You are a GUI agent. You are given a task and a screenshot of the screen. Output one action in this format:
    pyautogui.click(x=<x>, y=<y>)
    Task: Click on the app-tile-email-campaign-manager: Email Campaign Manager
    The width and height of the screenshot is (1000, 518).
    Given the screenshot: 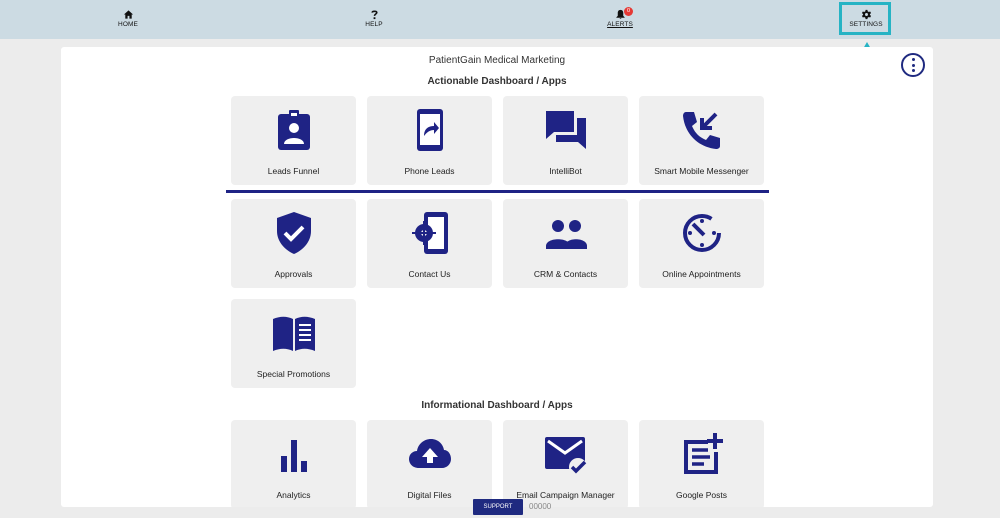 What is the action you would take?
    pyautogui.click(x=565, y=463)
    